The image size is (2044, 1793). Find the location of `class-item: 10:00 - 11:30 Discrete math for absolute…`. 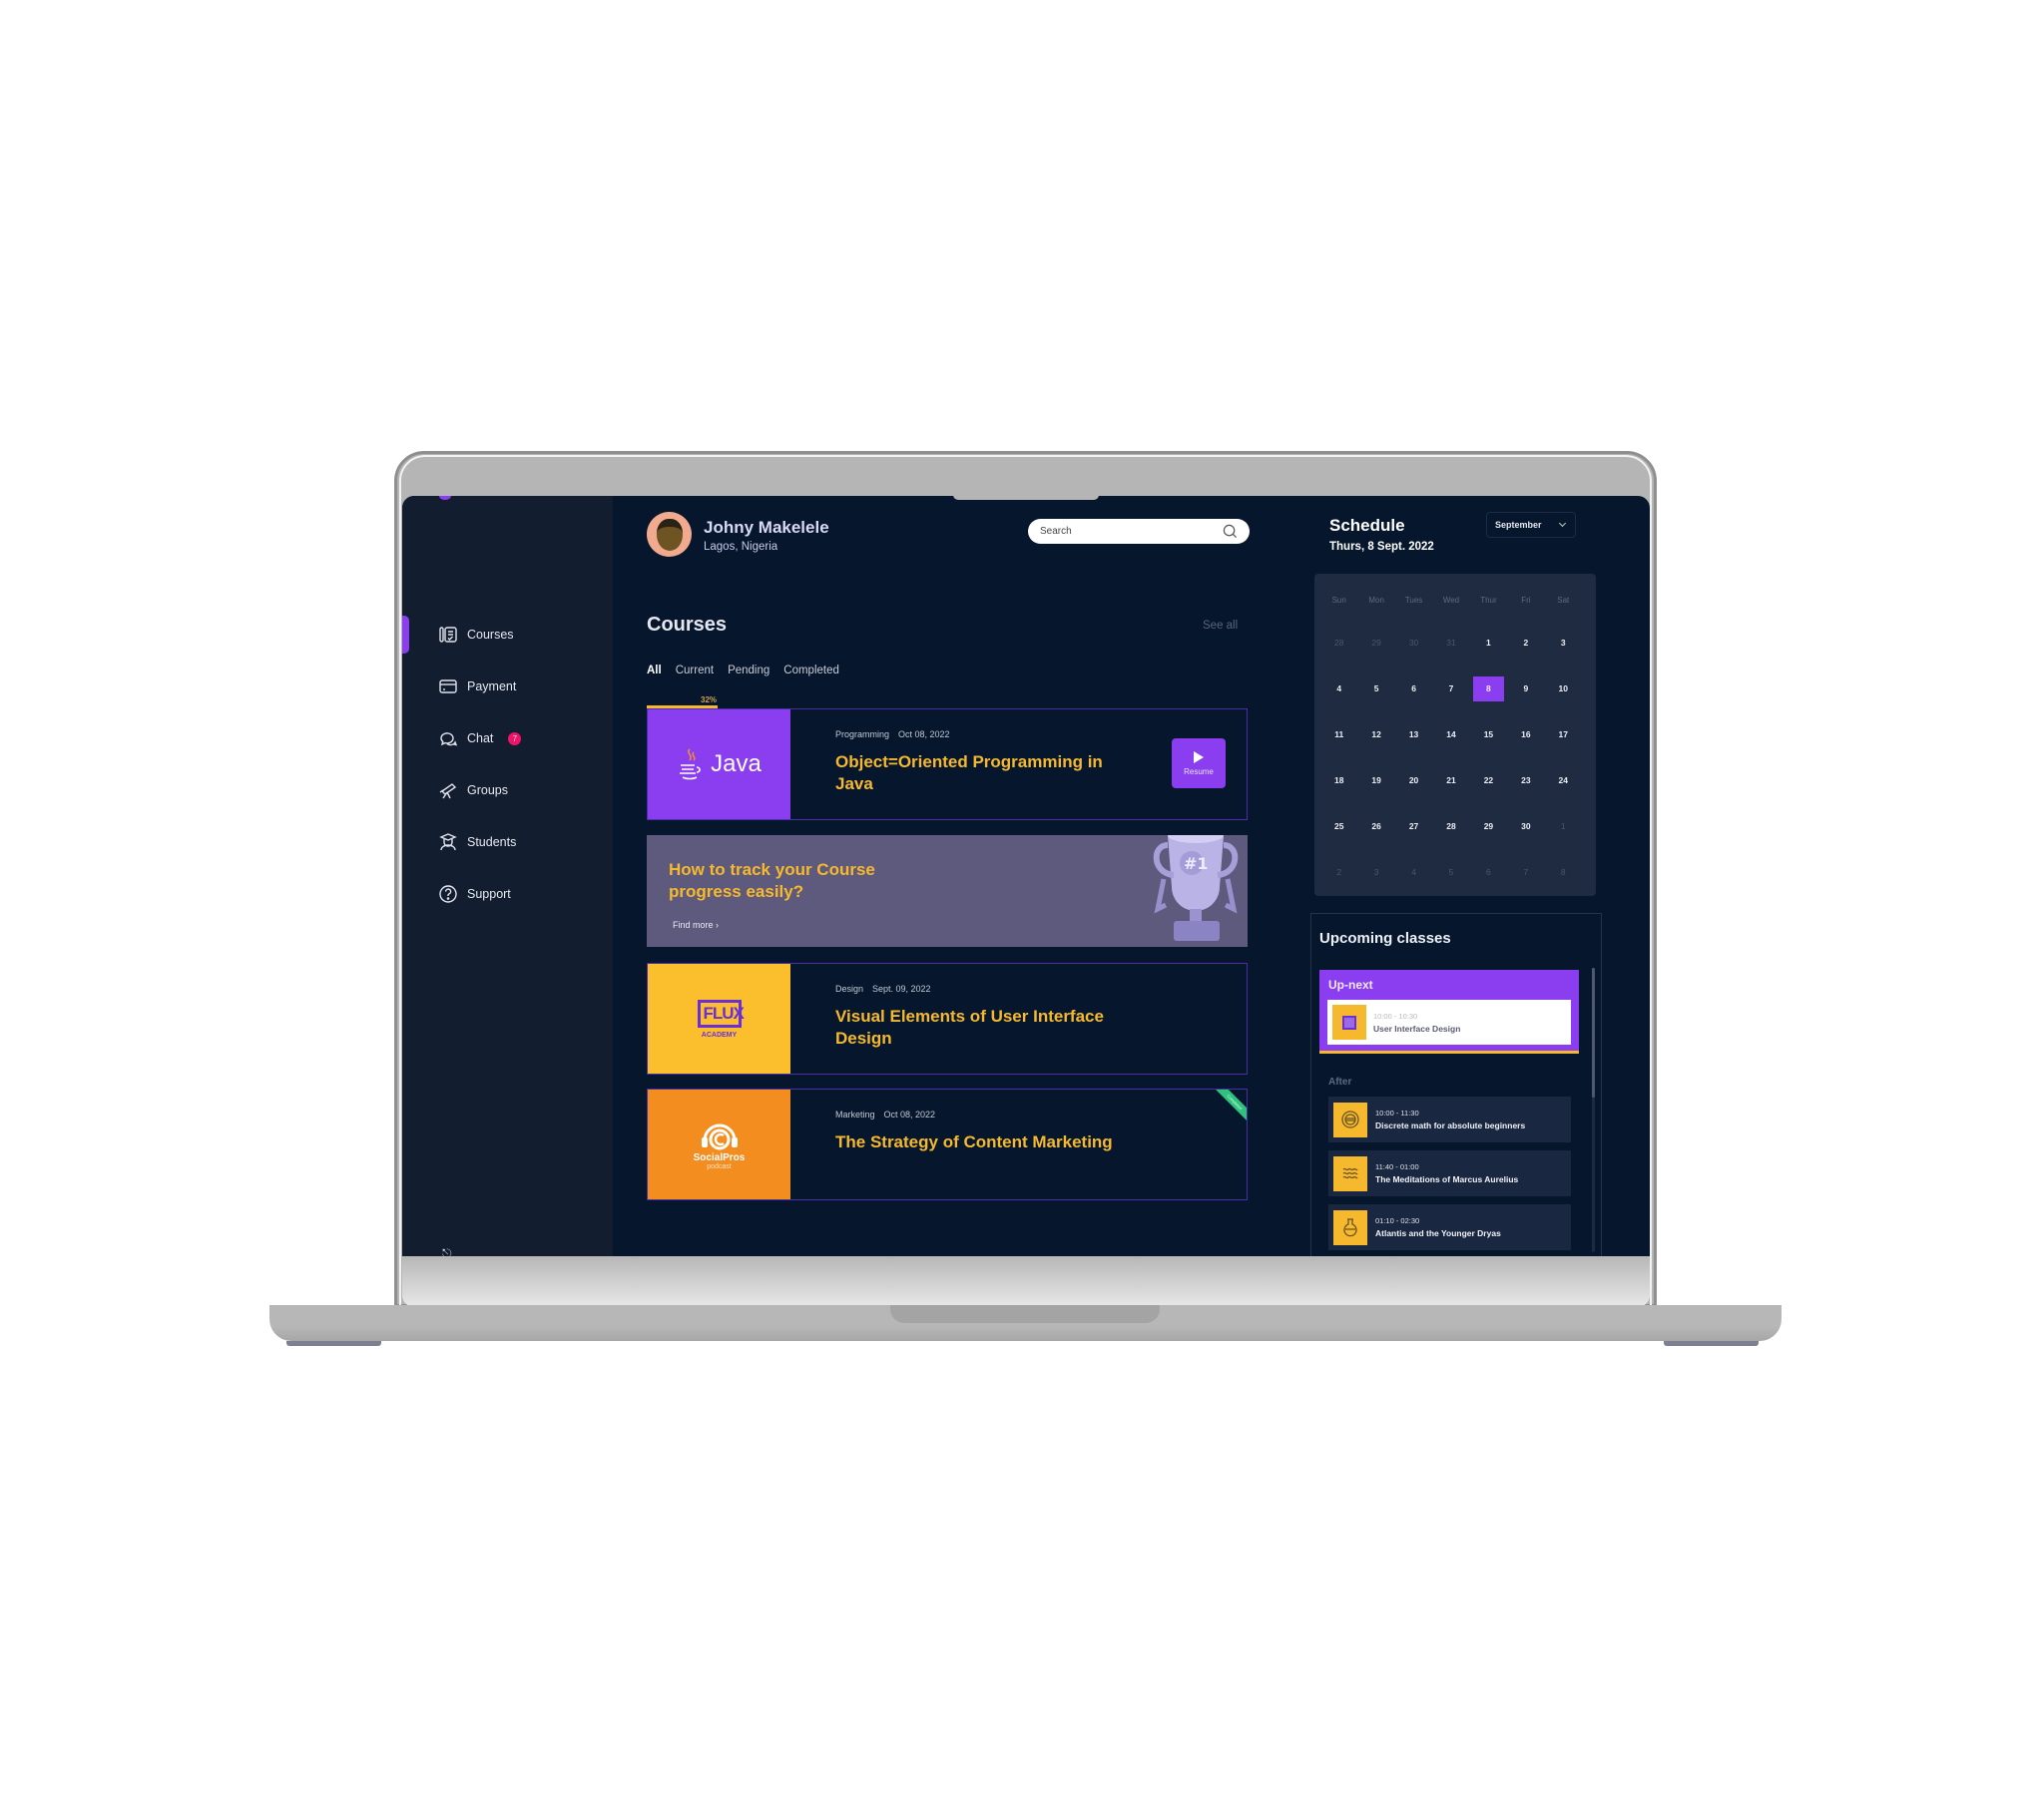

class-item: 10:00 - 11:30 Discrete math for absolute… is located at coordinates (1449, 1119).